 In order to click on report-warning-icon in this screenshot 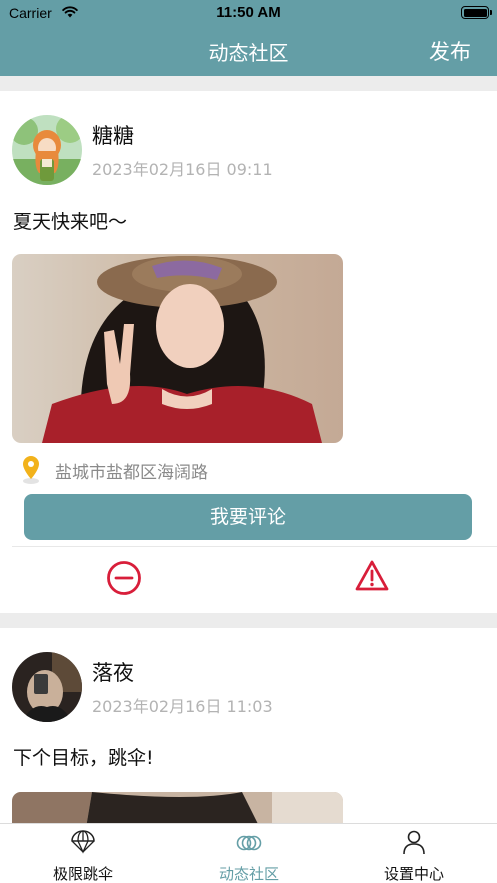, I will do `click(372, 576)`.